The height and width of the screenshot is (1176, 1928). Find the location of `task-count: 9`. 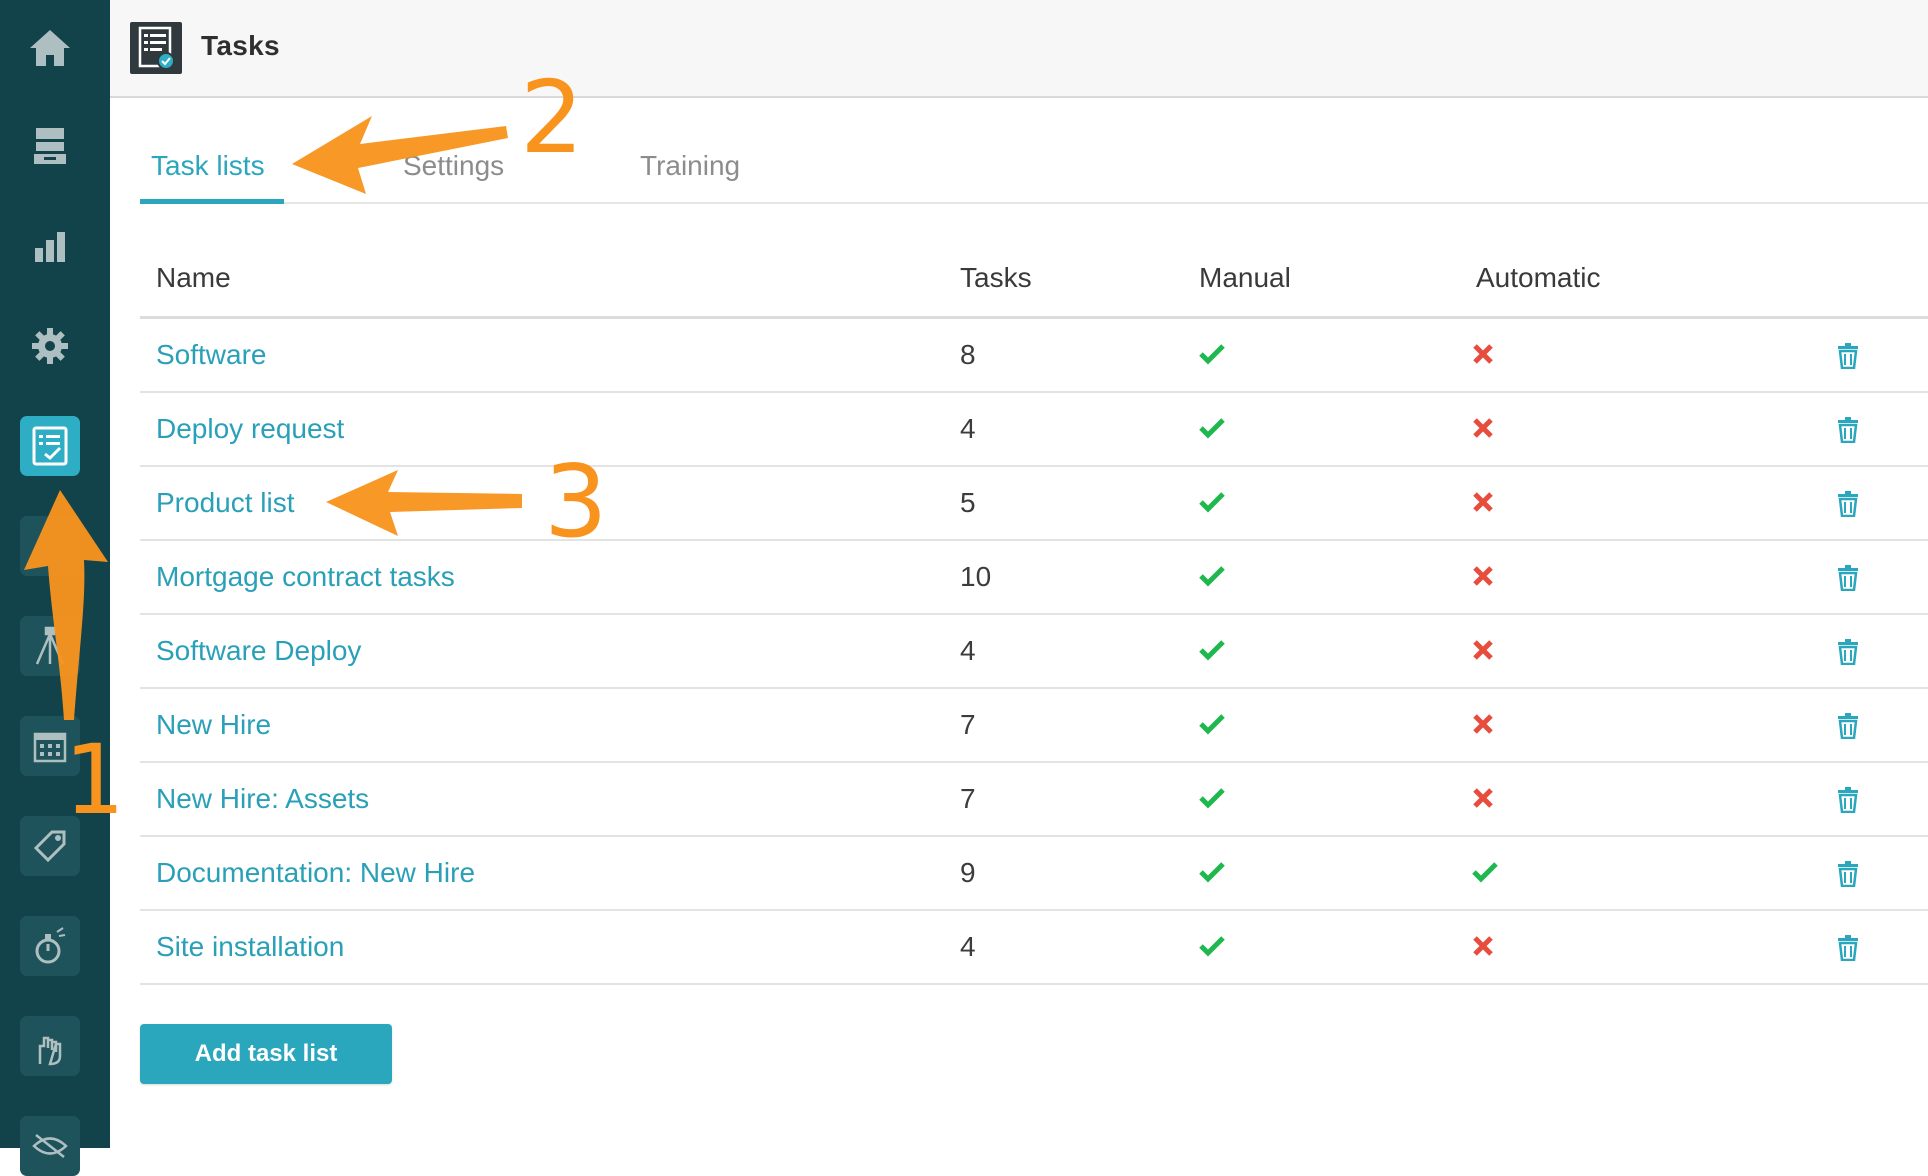

task-count: 9 is located at coordinates (968, 872).